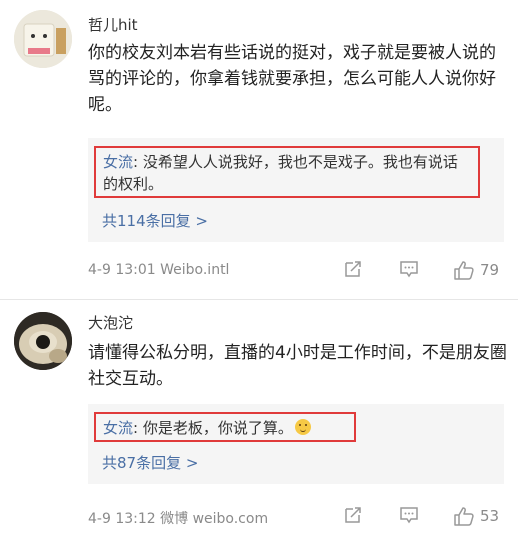  I want to click on like-count: 53, so click(490, 516).